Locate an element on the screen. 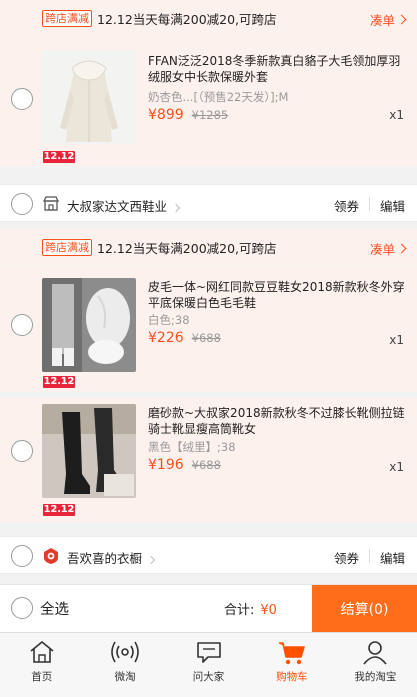 The width and height of the screenshot is (417, 697). product-spec: 奶杏色...[（预售22天发）];M is located at coordinates (218, 97).